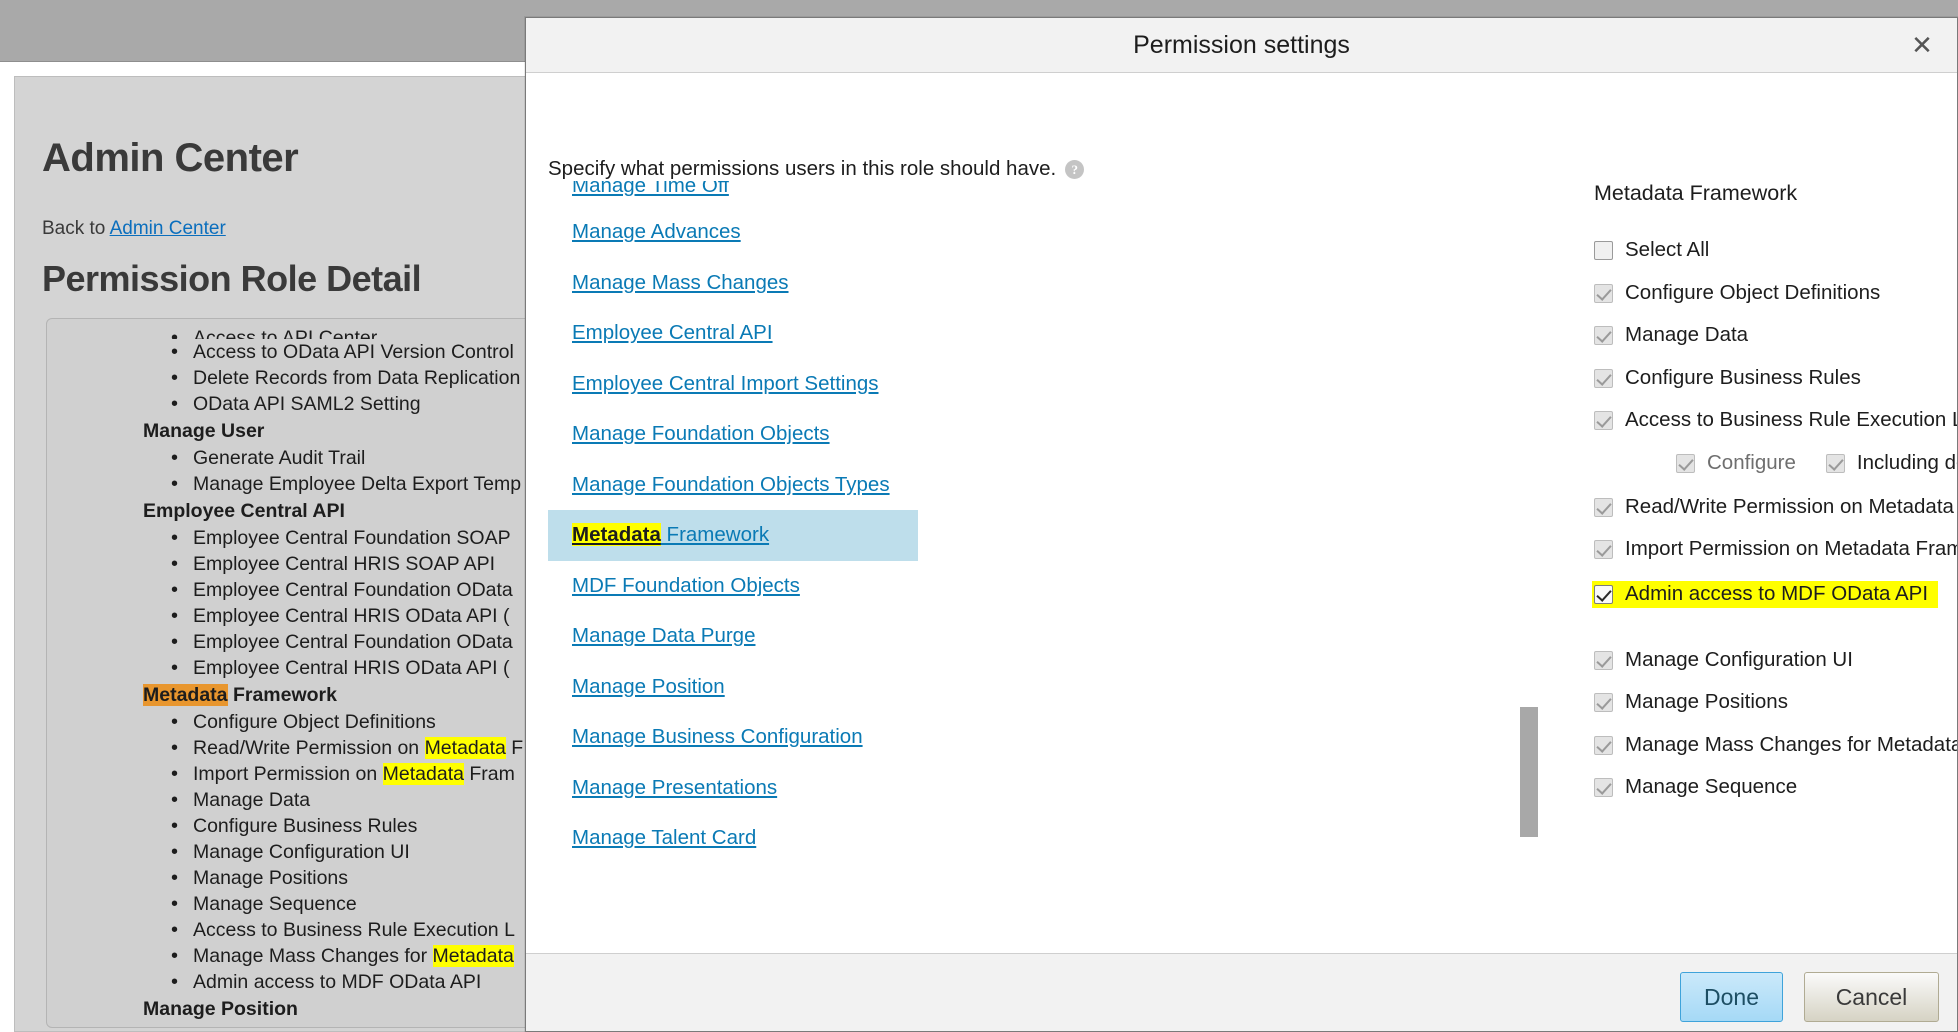 This screenshot has width=1958, height=1032. I want to click on sidebar-item-label: Manage Business Configuration, so click(717, 736).